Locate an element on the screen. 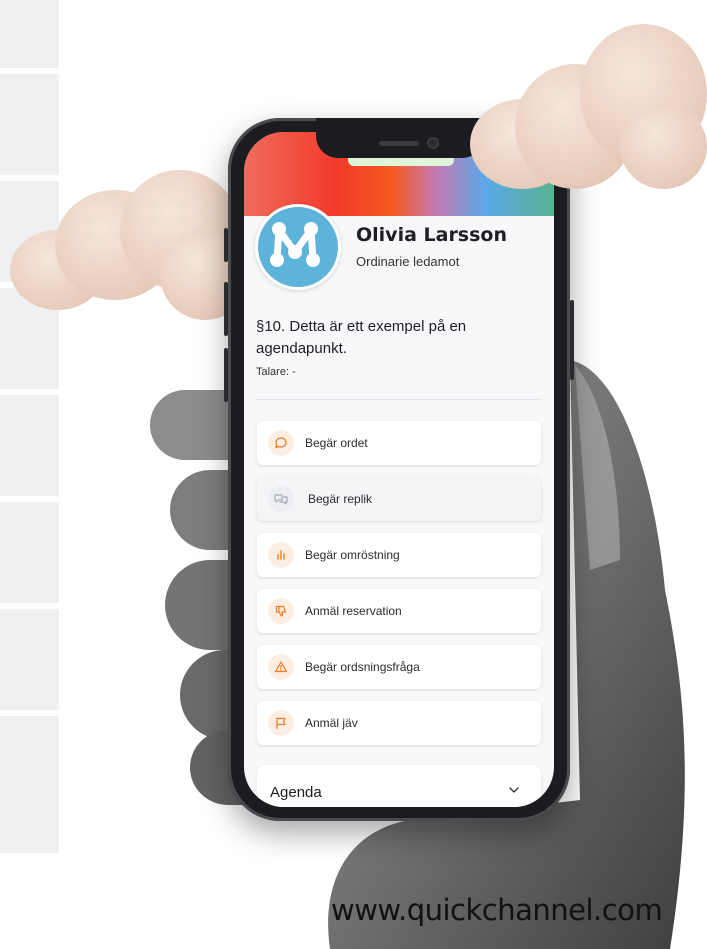 The width and height of the screenshot is (707, 949). request-point-of-order-button: Begär ordsningsfråga is located at coordinates (399, 667).